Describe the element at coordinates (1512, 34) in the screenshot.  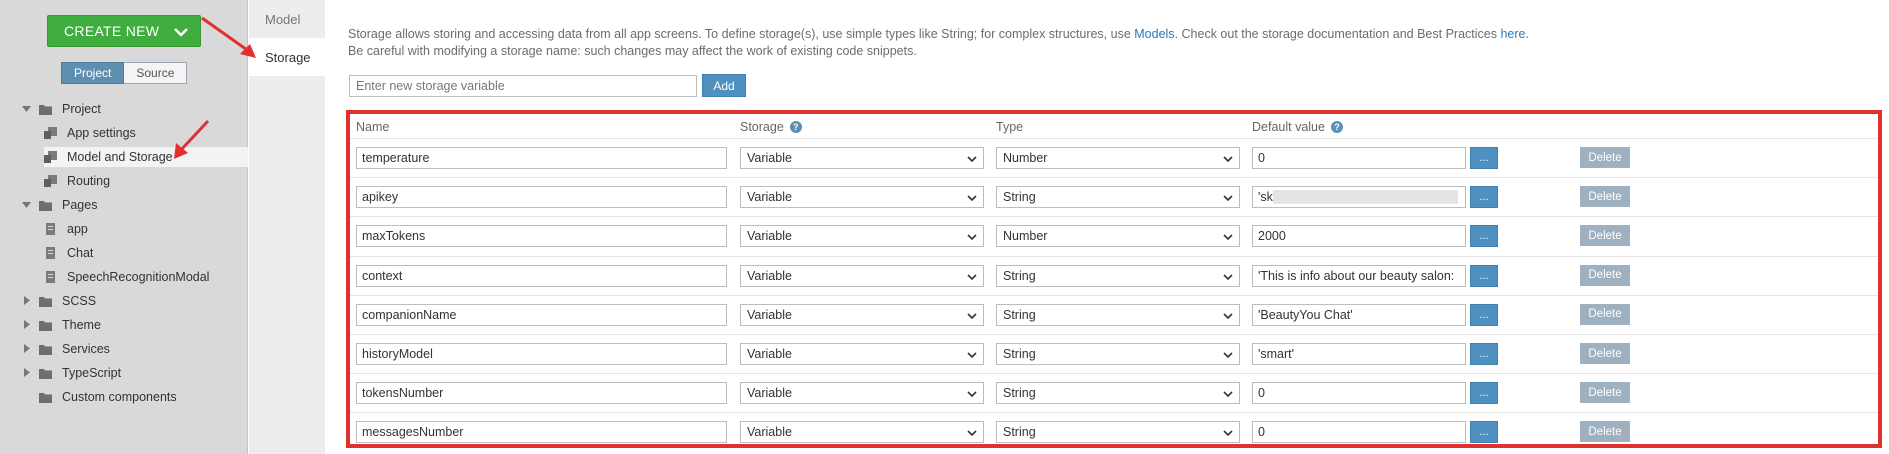
I see `best-practices-link: here` at that location.